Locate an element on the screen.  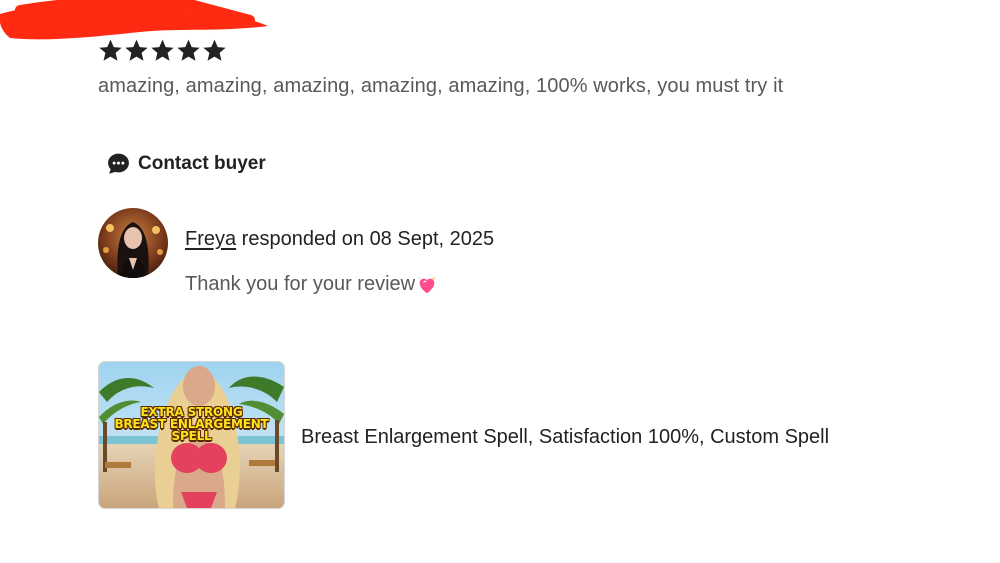
chat-bubble-icon is located at coordinates (118, 163).